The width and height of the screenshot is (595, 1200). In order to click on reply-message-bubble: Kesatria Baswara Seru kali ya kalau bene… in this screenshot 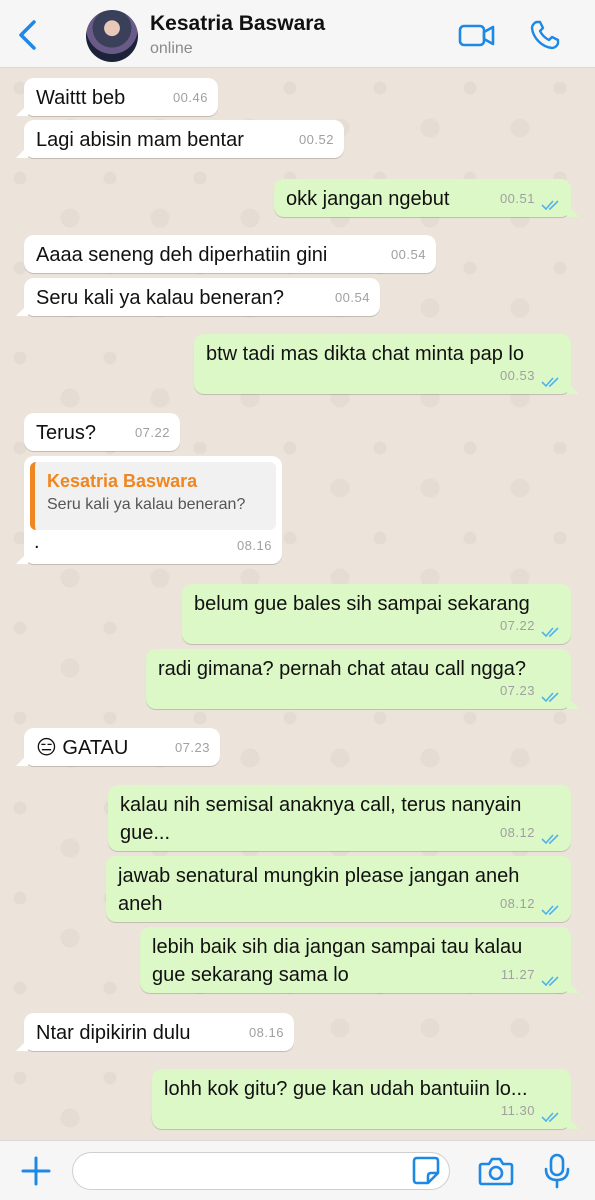, I will do `click(149, 510)`.